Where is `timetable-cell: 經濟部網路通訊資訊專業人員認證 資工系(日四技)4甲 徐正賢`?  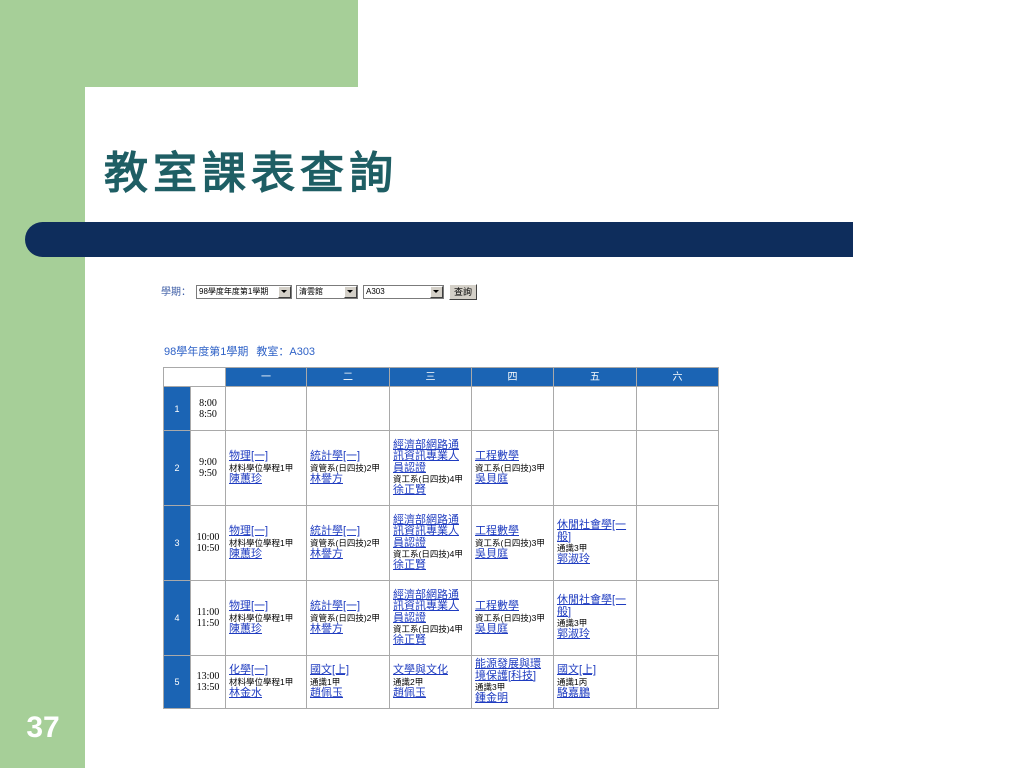 timetable-cell: 經濟部網路通訊資訊專業人員認證 資工系(日四技)4甲 徐正賢 is located at coordinates (430, 468).